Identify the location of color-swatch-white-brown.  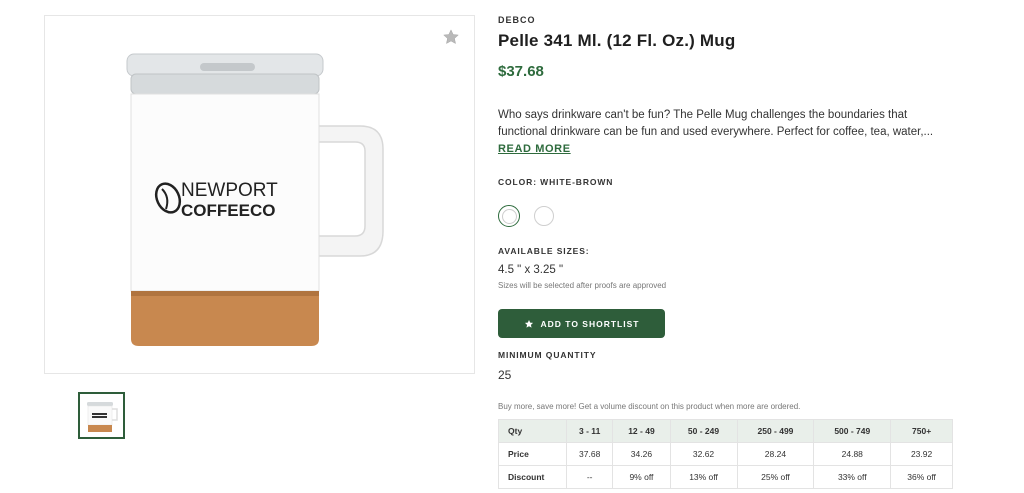
(509, 216).